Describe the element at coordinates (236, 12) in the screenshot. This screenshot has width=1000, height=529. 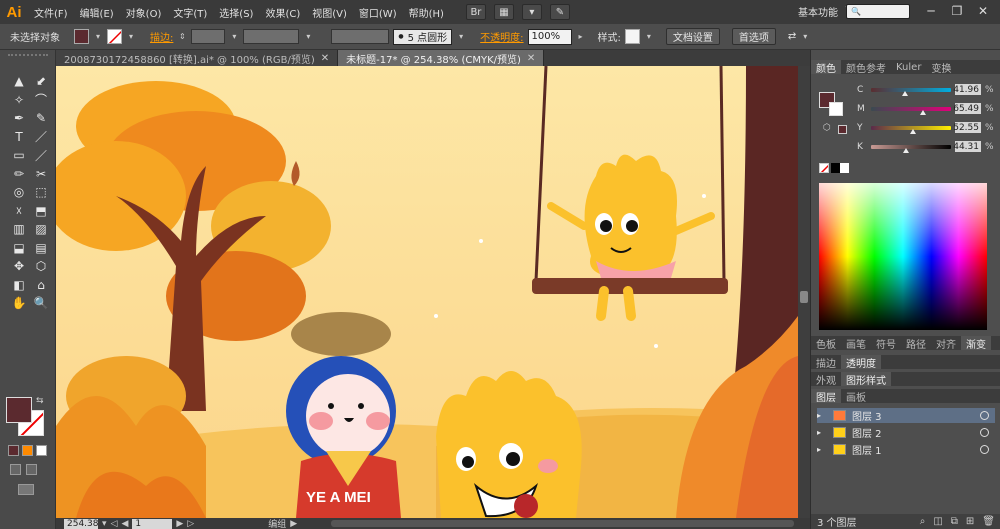
I see `menu-select: 选择(S)` at that location.